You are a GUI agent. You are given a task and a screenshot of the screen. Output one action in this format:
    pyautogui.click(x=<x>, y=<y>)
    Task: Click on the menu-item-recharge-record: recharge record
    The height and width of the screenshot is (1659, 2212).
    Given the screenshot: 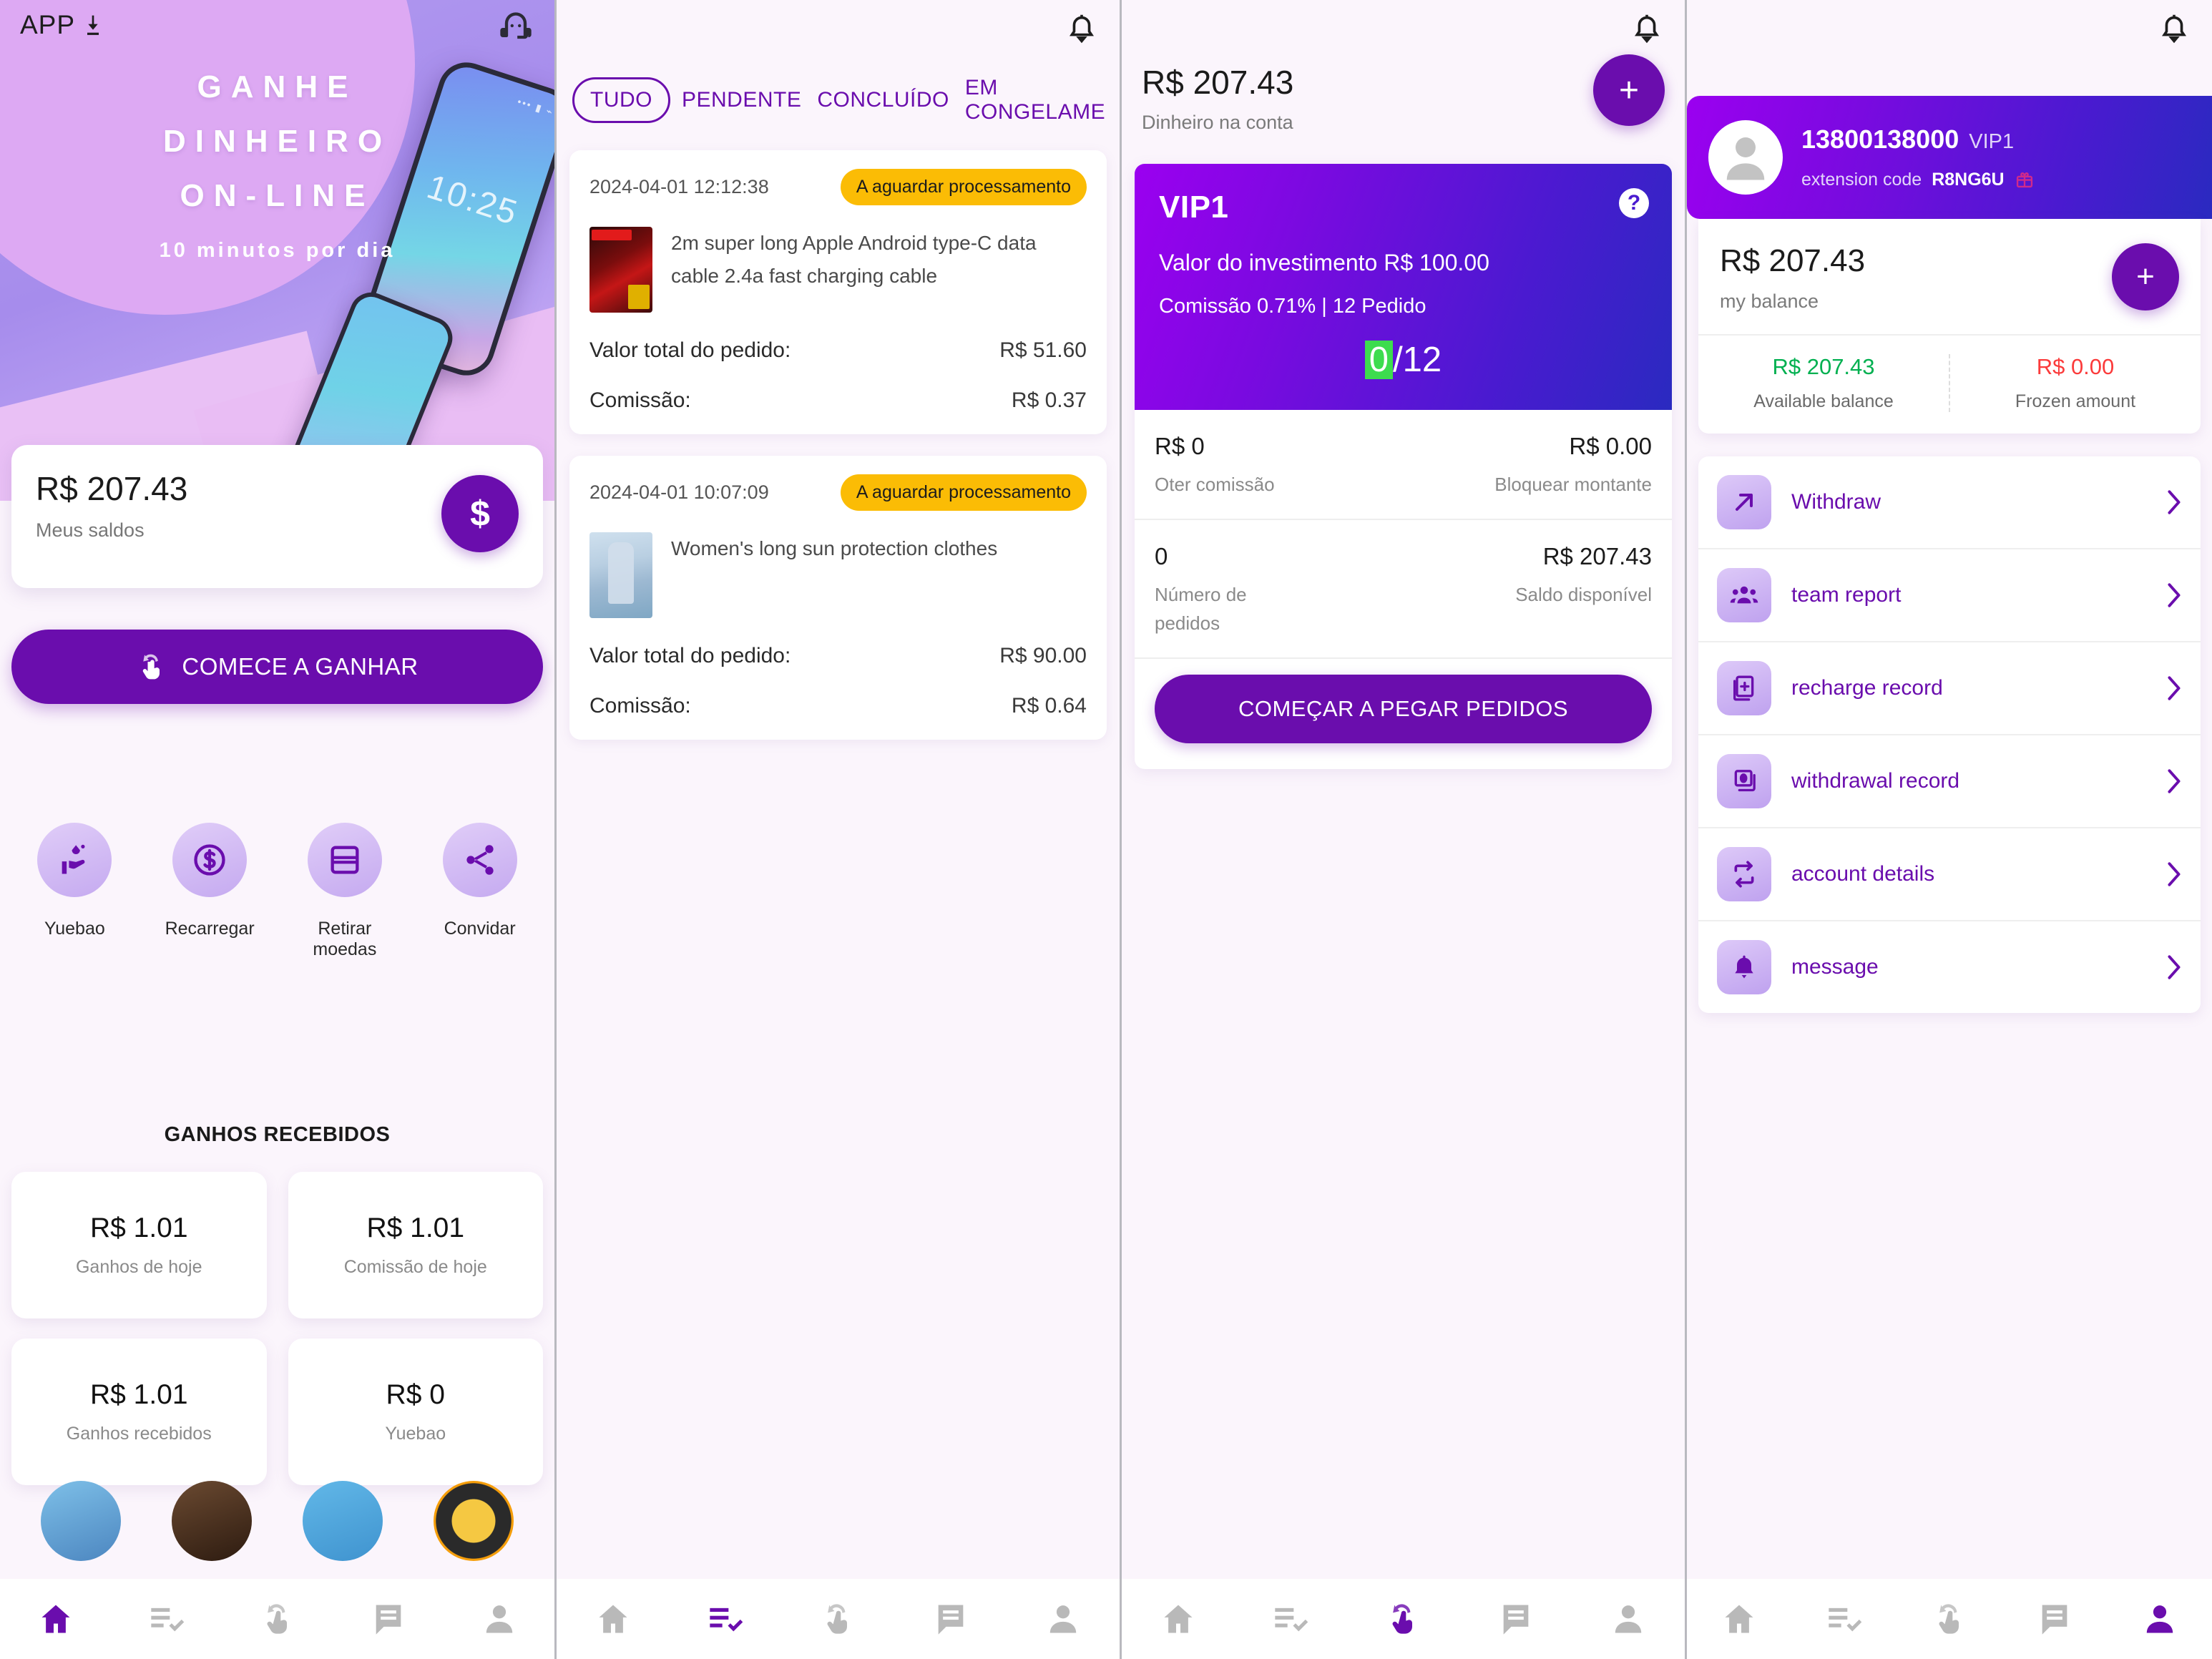 What is the action you would take?
    pyautogui.click(x=1949, y=688)
    